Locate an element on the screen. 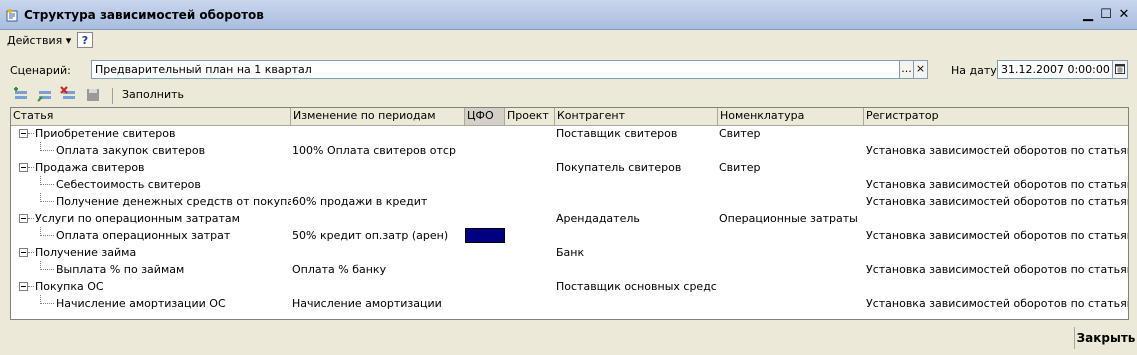  article-cell: Себестоимость свитеров is located at coordinates (128, 184).